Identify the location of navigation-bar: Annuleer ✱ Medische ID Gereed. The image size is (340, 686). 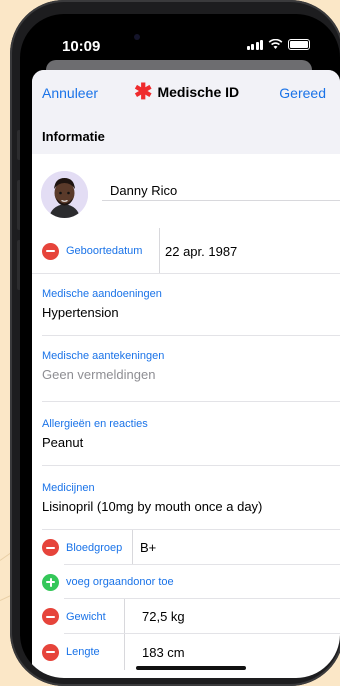
(186, 93).